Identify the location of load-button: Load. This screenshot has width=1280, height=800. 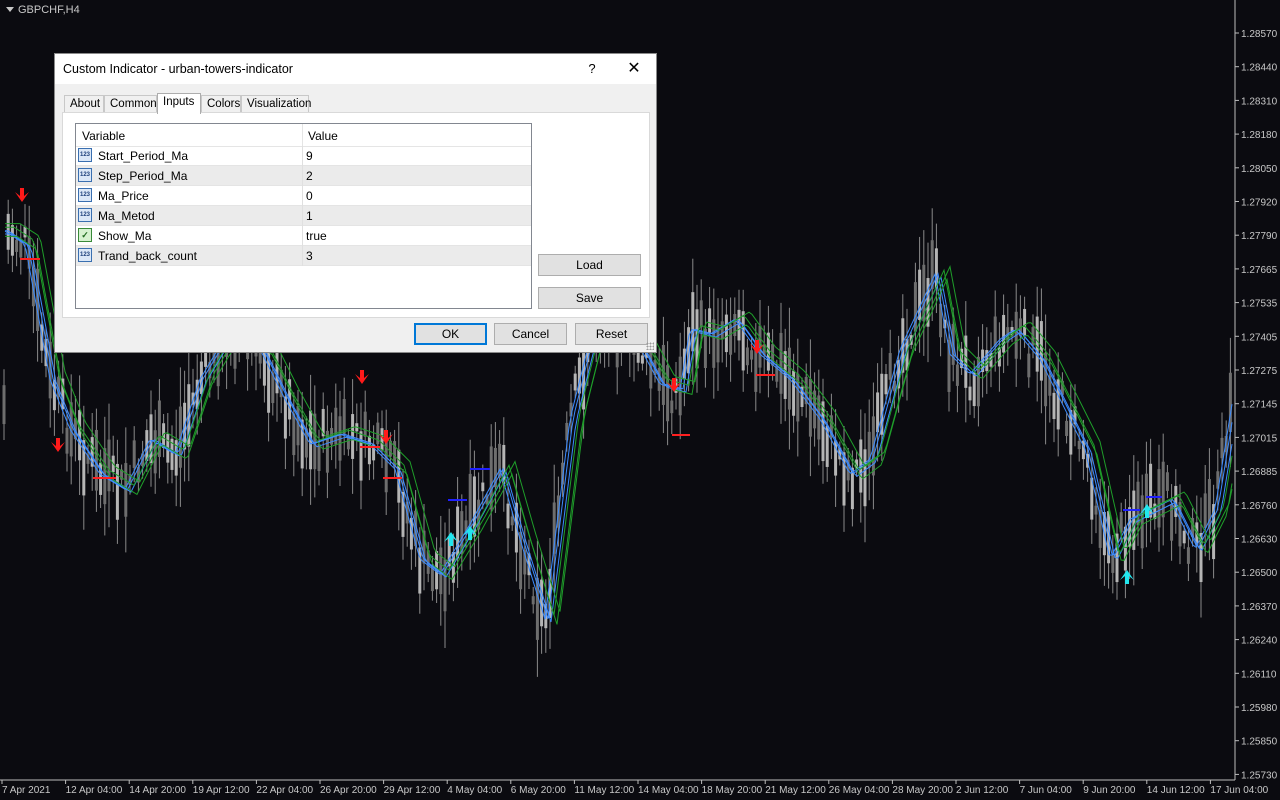
(589, 265).